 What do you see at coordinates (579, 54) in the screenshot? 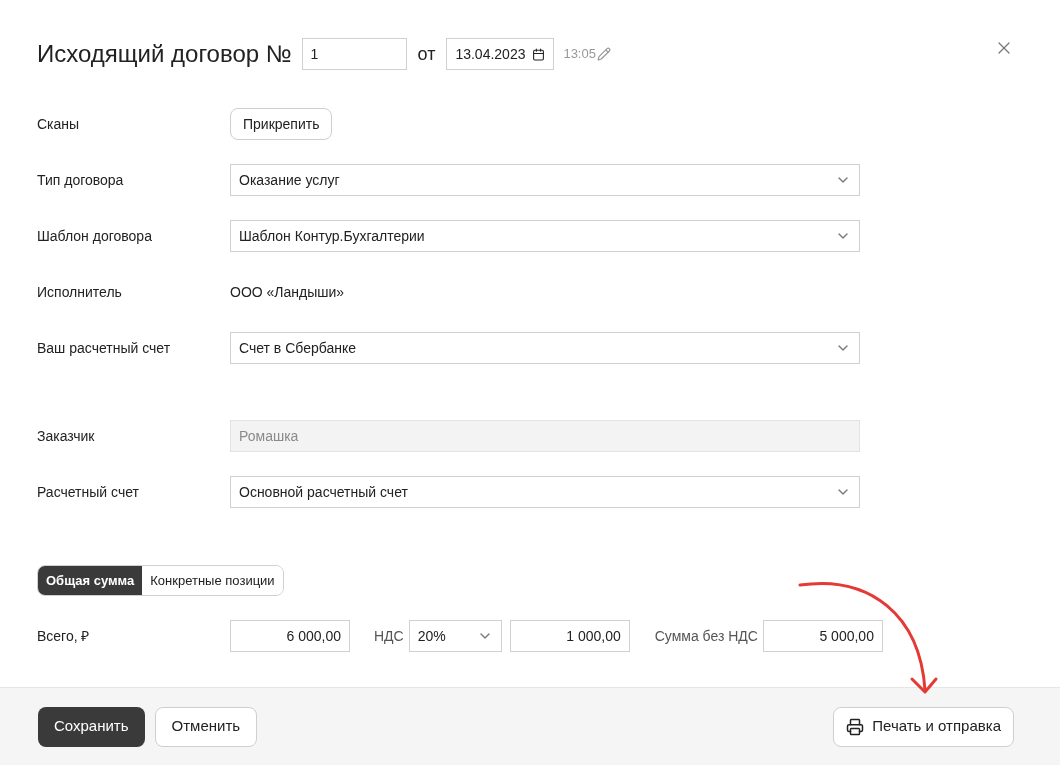
I see `time-text: 13:05` at bounding box center [579, 54].